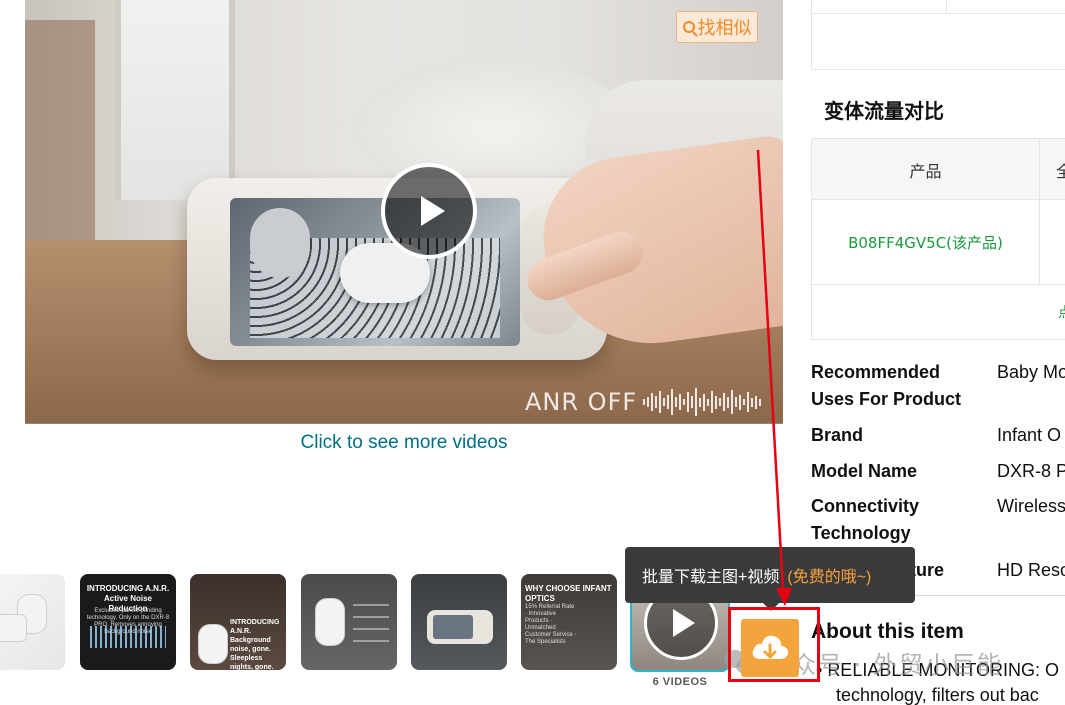  What do you see at coordinates (1029, 435) in the screenshot?
I see `spec-value-brand: Infant O` at bounding box center [1029, 435].